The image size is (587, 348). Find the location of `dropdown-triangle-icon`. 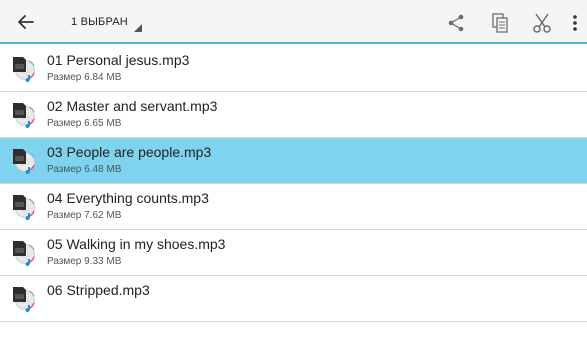

dropdown-triangle-icon is located at coordinates (137, 28).